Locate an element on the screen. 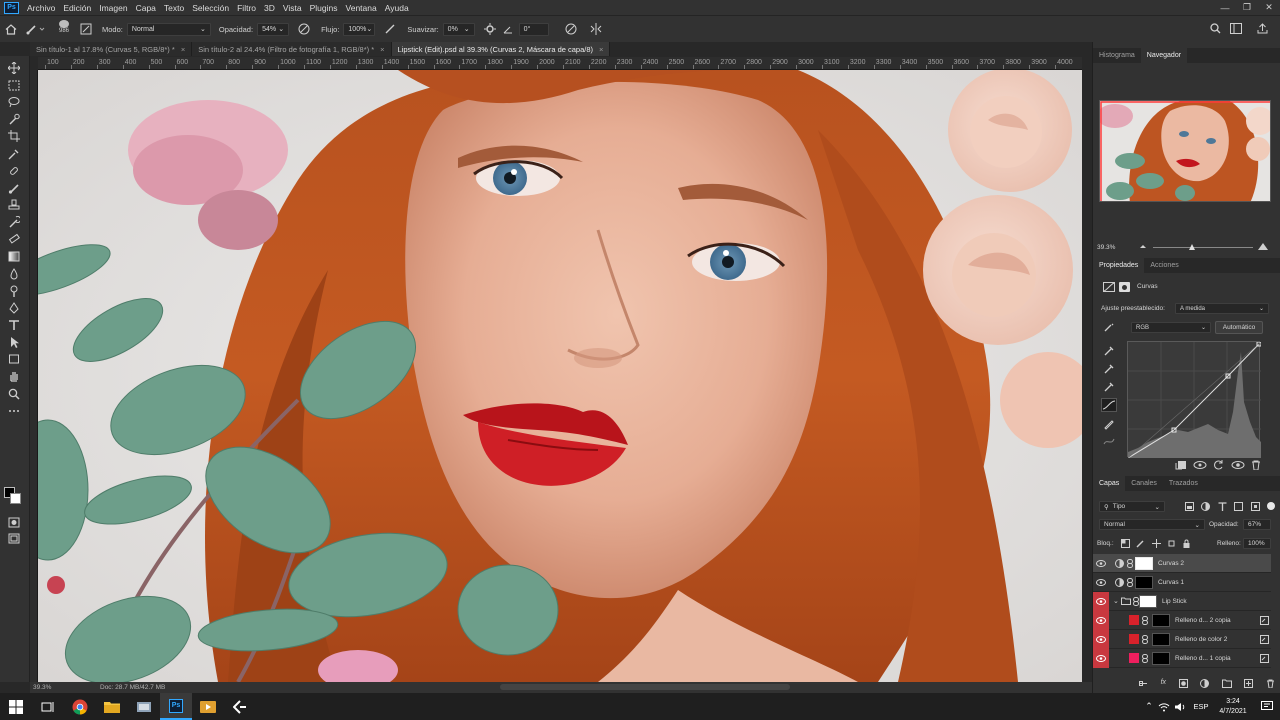  view-previous-icon is located at coordinates (1200, 465).